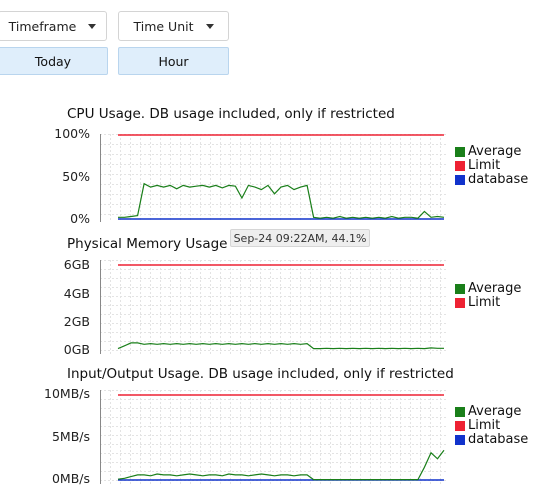 The height and width of the screenshot is (499, 547). Describe the element at coordinates (76, 321) in the screenshot. I see `memory-y-tick: 2GB` at that location.